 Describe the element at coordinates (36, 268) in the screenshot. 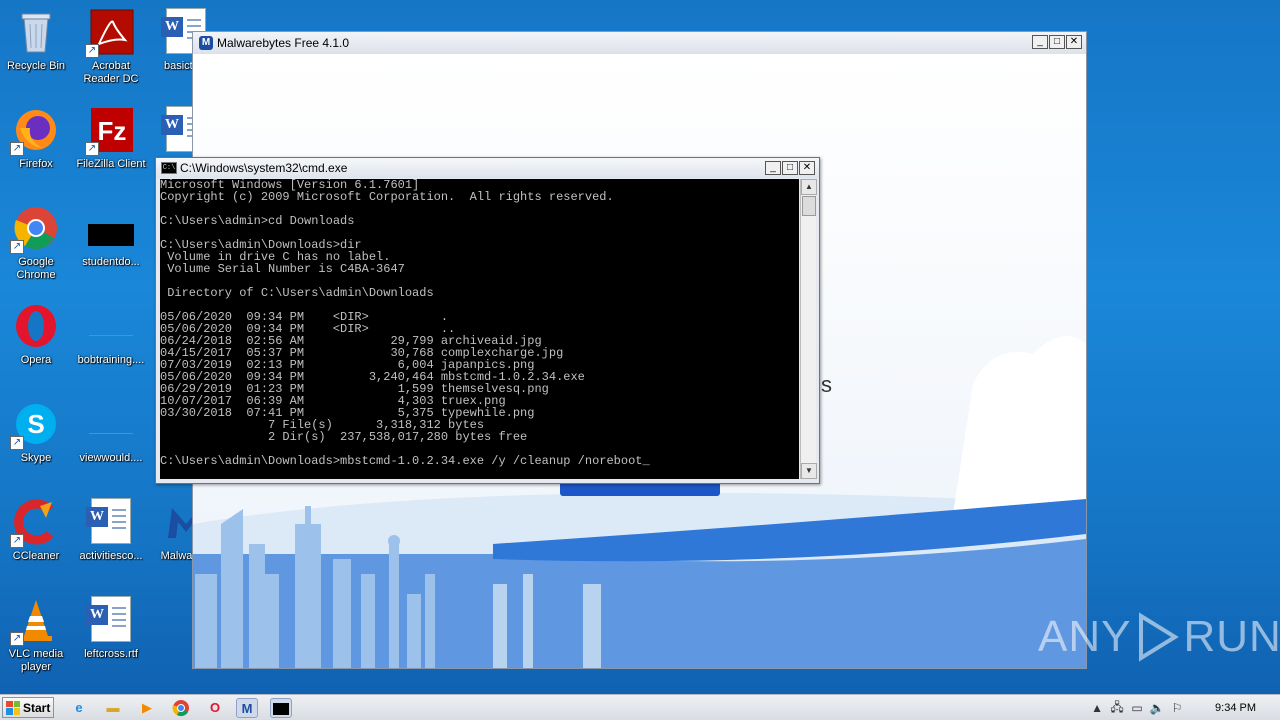

I see `desktop-icon-label: Google Chrome` at that location.